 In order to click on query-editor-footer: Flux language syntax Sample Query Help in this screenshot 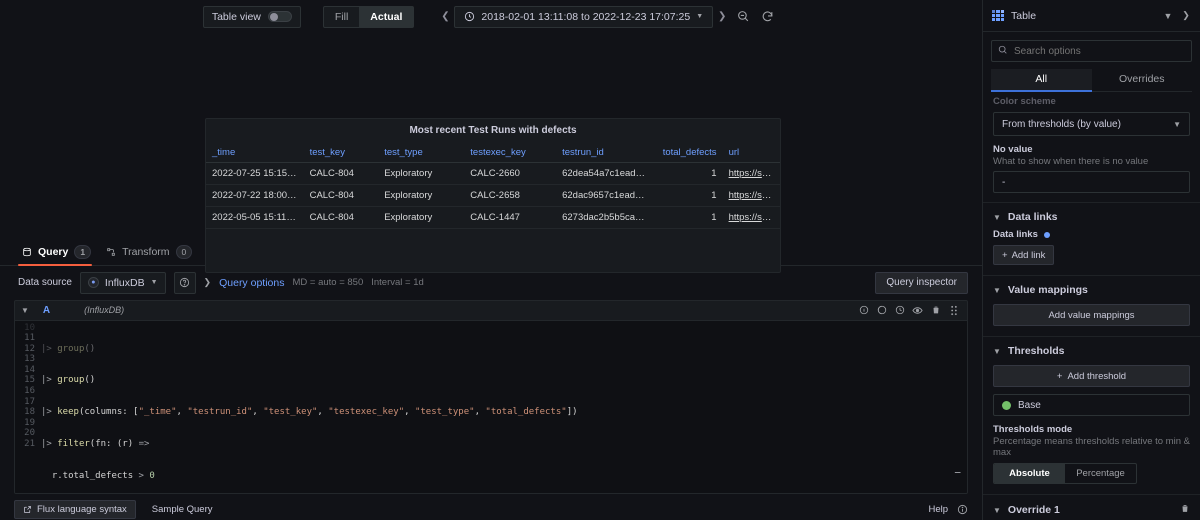, I will do `click(491, 509)`.